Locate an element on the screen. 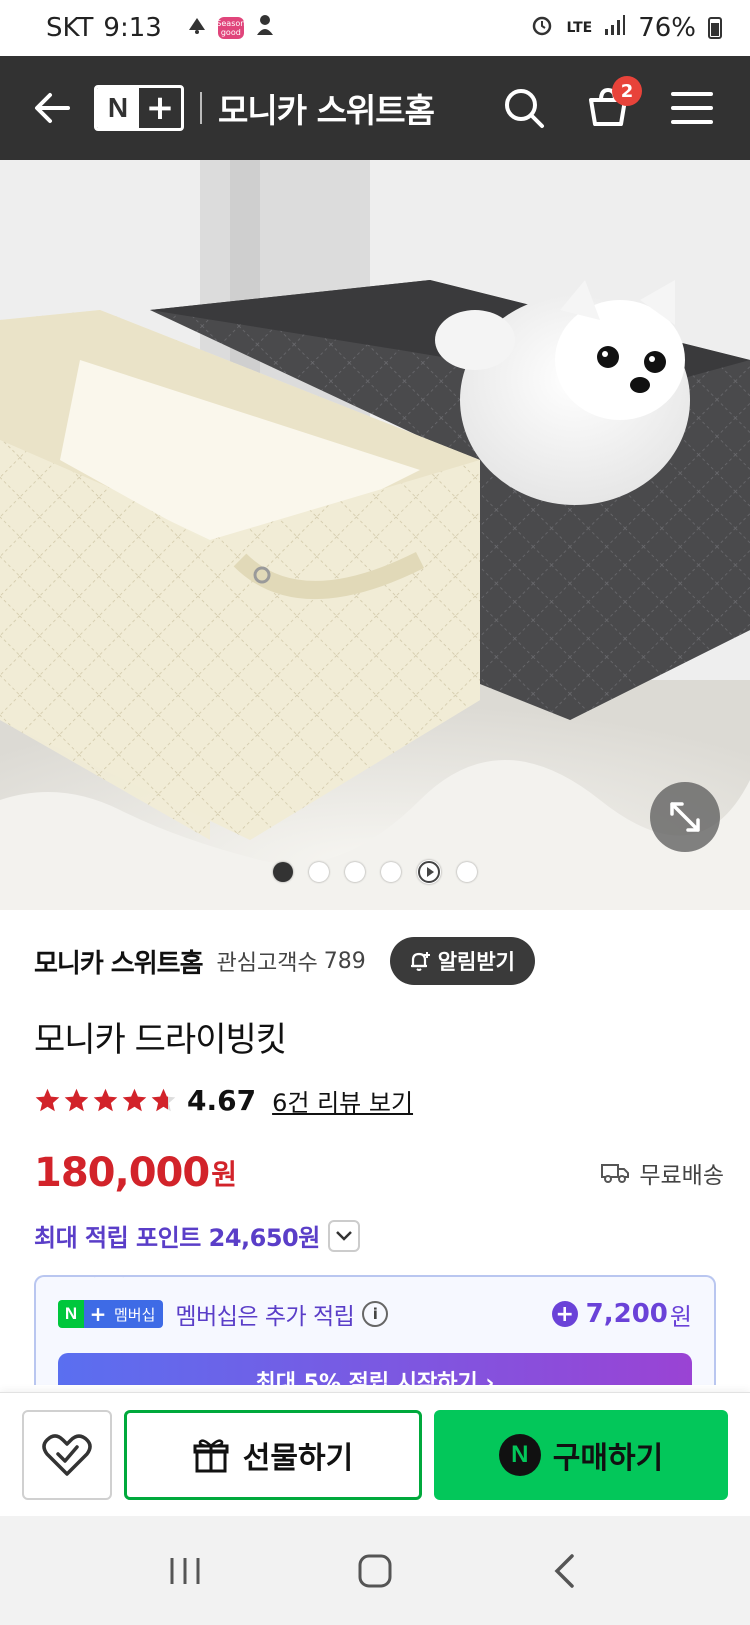  back-button is located at coordinates (52, 108).